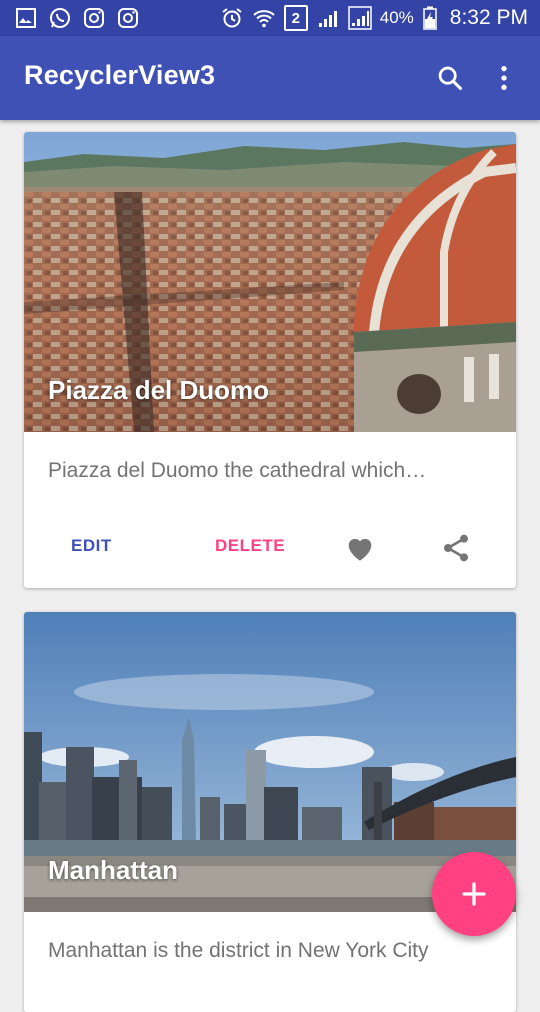 This screenshot has width=540, height=1012. I want to click on search-icon, so click(450, 78).